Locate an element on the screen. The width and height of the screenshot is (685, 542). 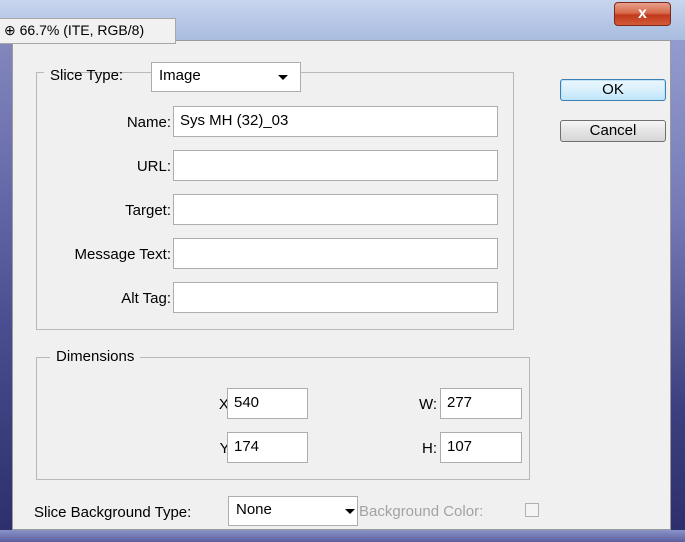
slice-type-legend: Slice Type: is located at coordinates (83, 80).